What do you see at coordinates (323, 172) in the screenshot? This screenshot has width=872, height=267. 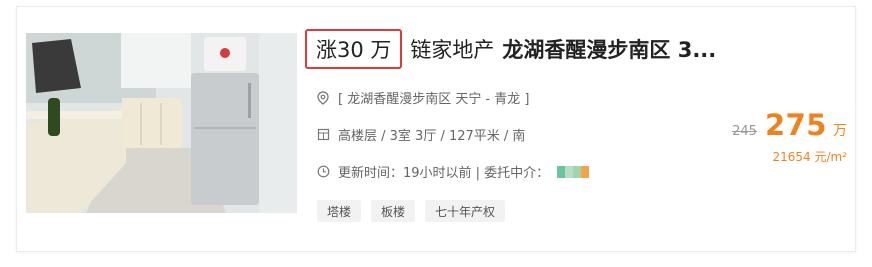 I see `clock-icon` at bounding box center [323, 172].